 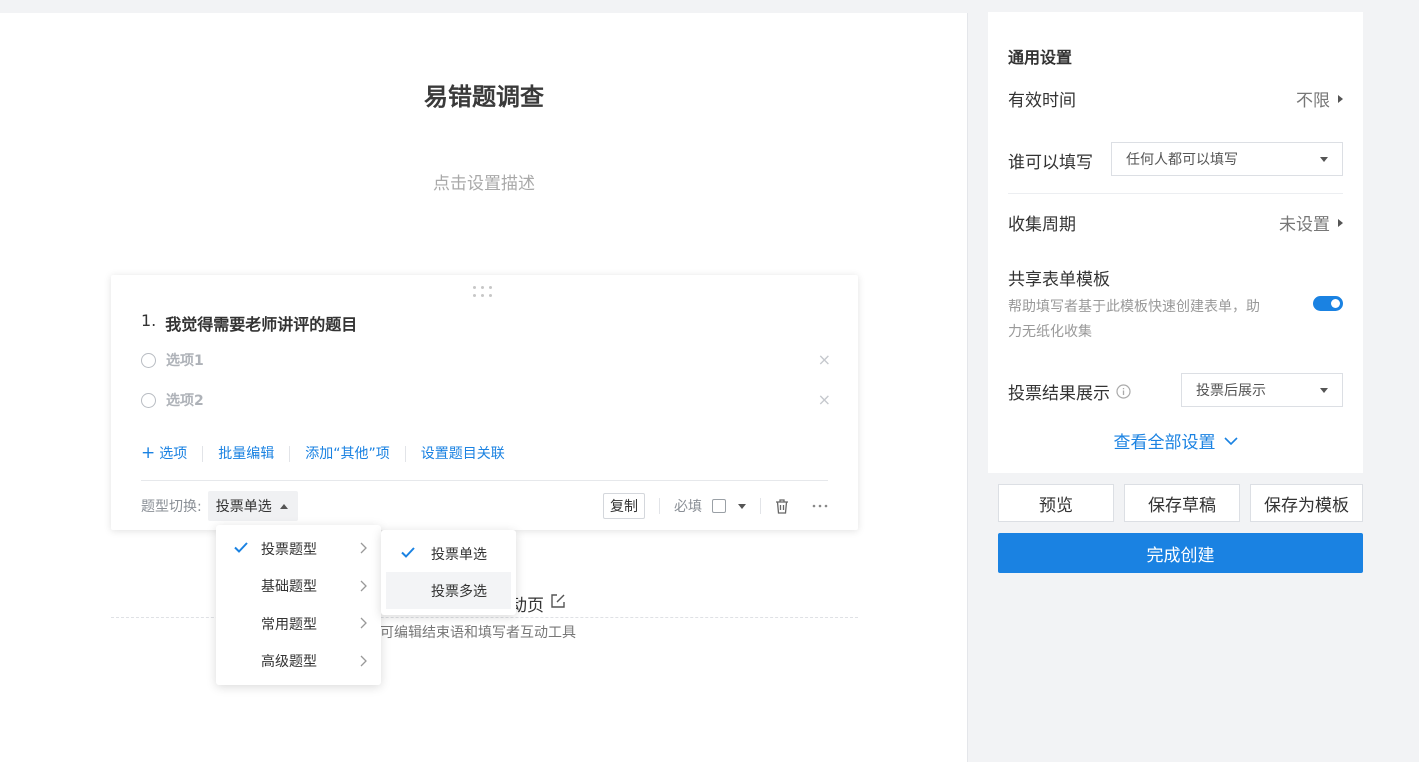 What do you see at coordinates (1182, 503) in the screenshot?
I see `save-draft-button: 保存草稿` at bounding box center [1182, 503].